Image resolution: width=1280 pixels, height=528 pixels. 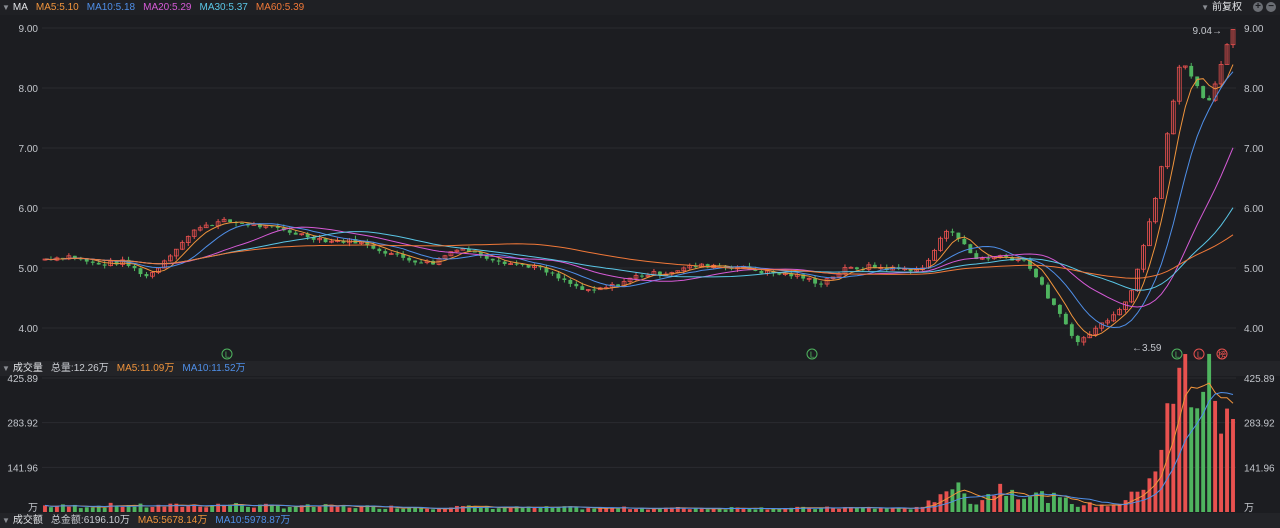 What do you see at coordinates (22, 468) in the screenshot?
I see `volume-tick-left: 141.96` at bounding box center [22, 468].